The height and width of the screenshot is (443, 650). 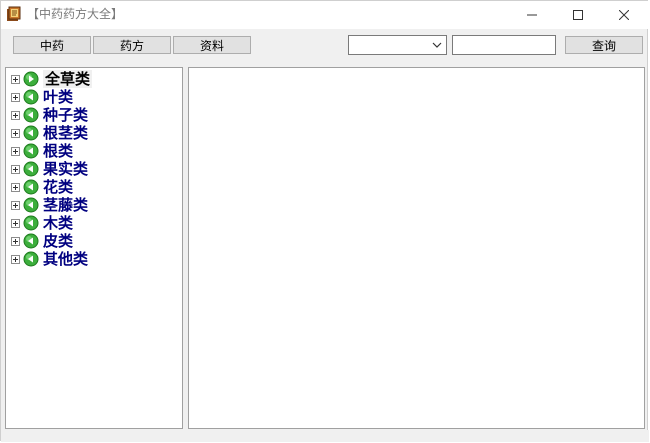 I want to click on tree-item: 皮类, so click(x=42, y=241).